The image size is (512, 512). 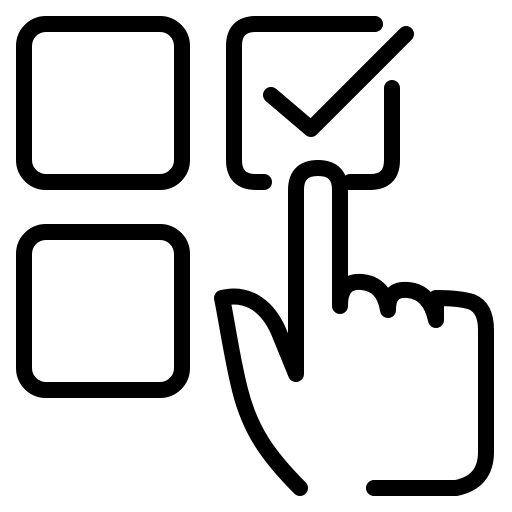 I want to click on checkbox-checked-top-right-icon, so click(x=313, y=103).